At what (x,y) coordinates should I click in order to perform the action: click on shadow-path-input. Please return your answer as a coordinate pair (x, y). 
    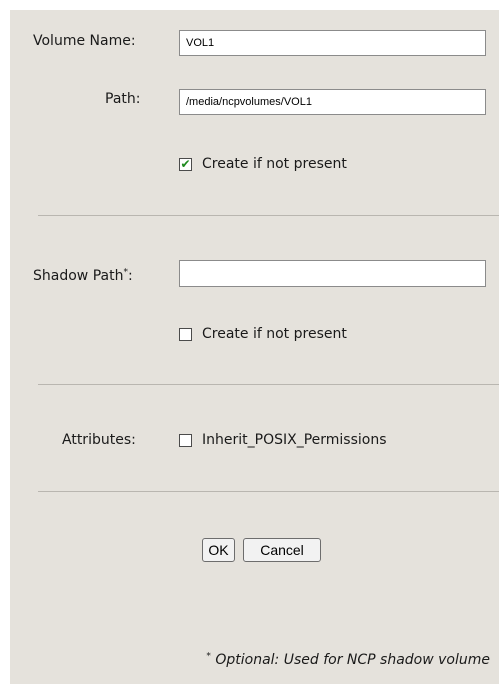
    Looking at the image, I should click on (332, 273).